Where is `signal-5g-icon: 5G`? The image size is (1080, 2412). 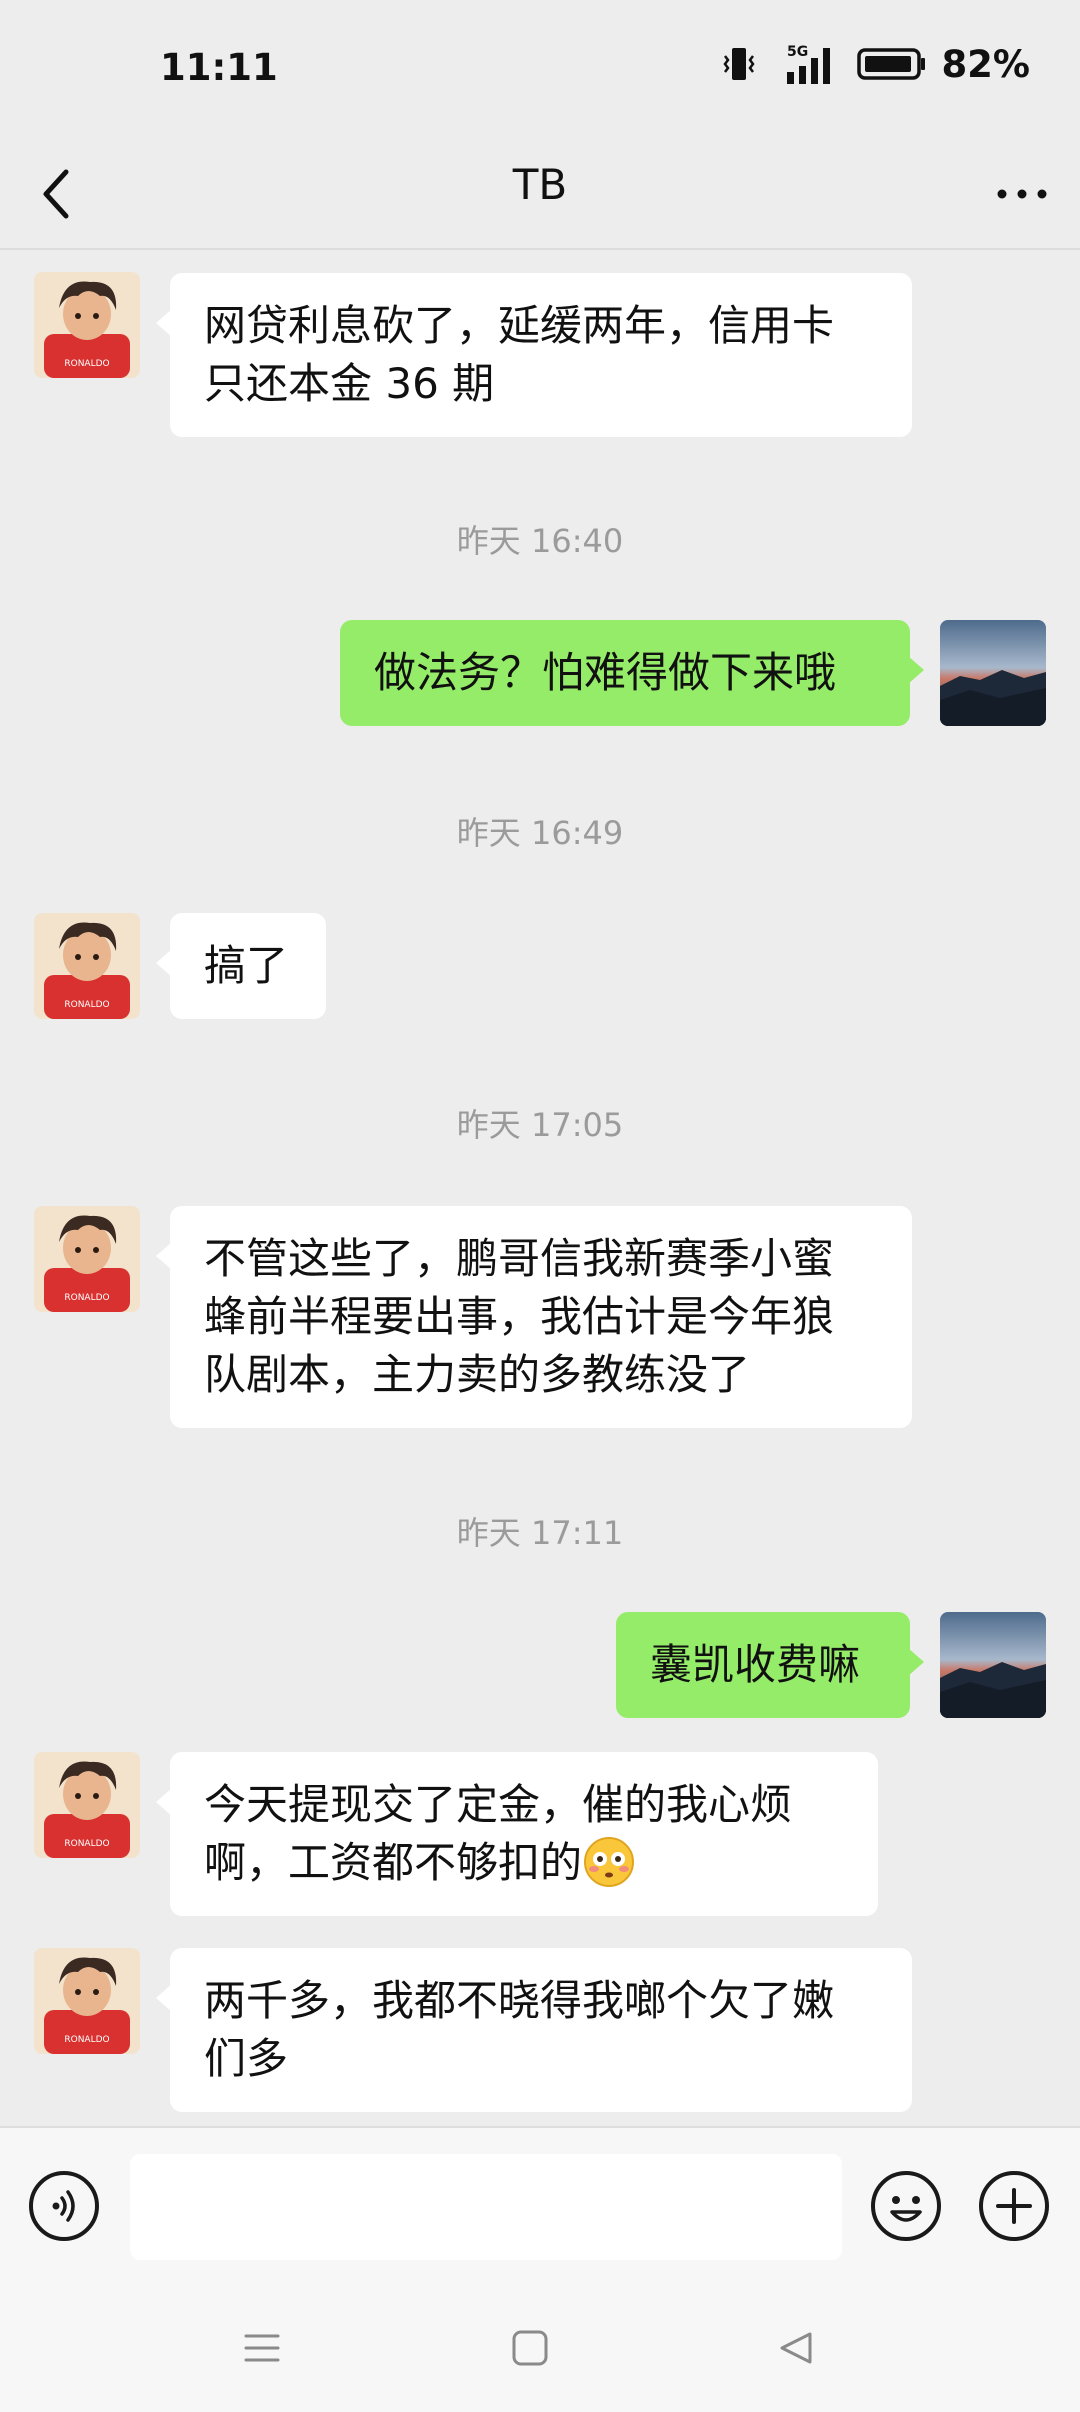
signal-5g-icon: 5G is located at coordinates (809, 64).